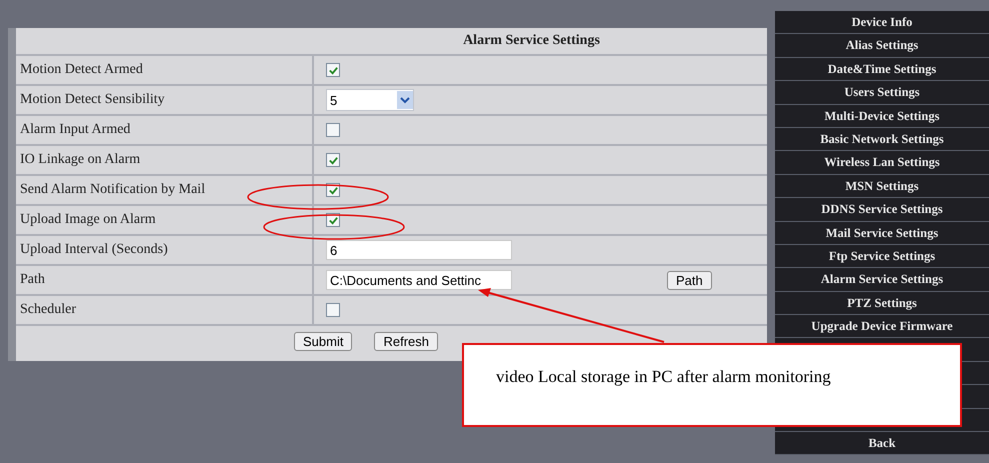 Image resolution: width=989 pixels, height=463 pixels. I want to click on setting-label: Alarm Input Armed, so click(75, 130).